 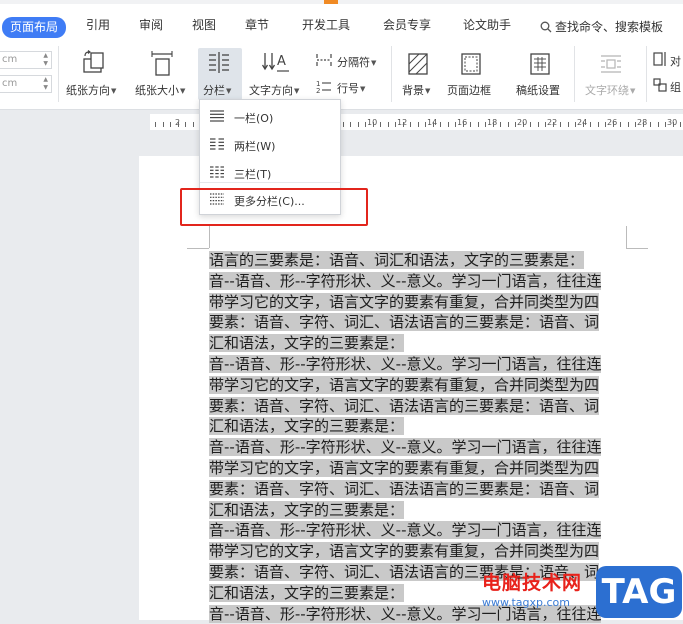 I want to click on page-background-button: 背景▼, so click(x=416, y=90).